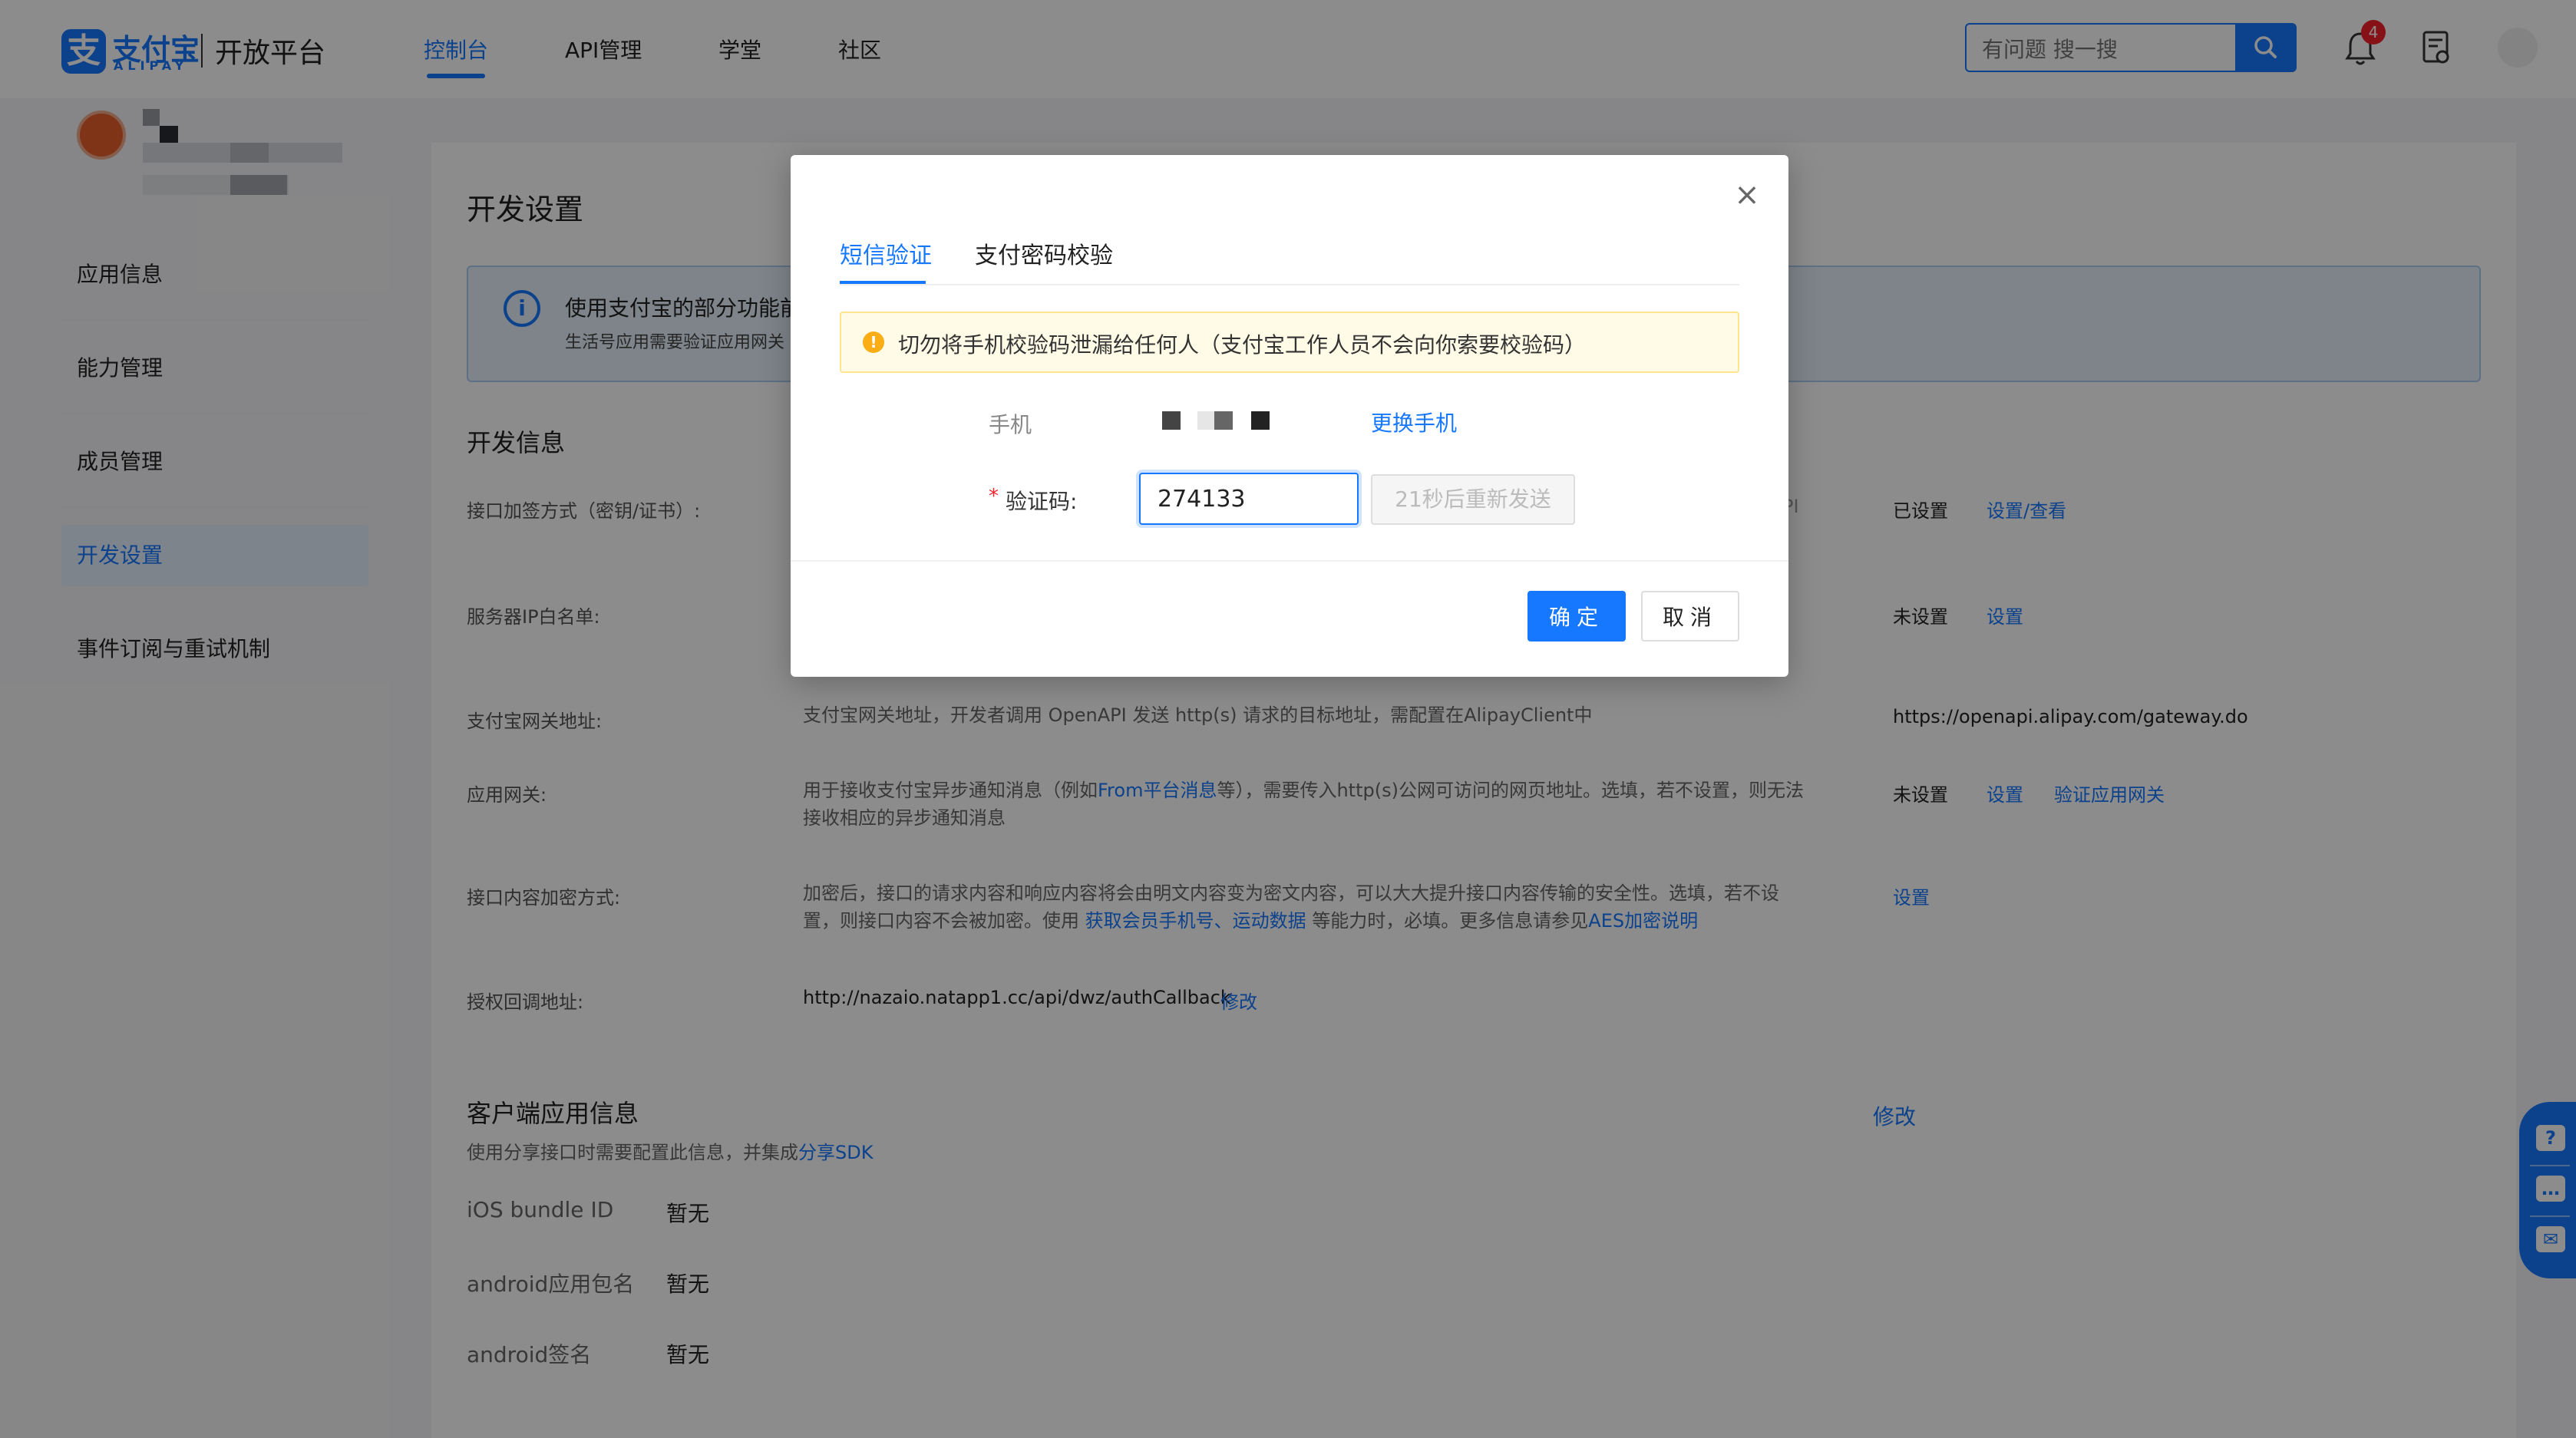  What do you see at coordinates (886, 253) in the screenshot?
I see `tab-sms-verification: 短信验证` at bounding box center [886, 253].